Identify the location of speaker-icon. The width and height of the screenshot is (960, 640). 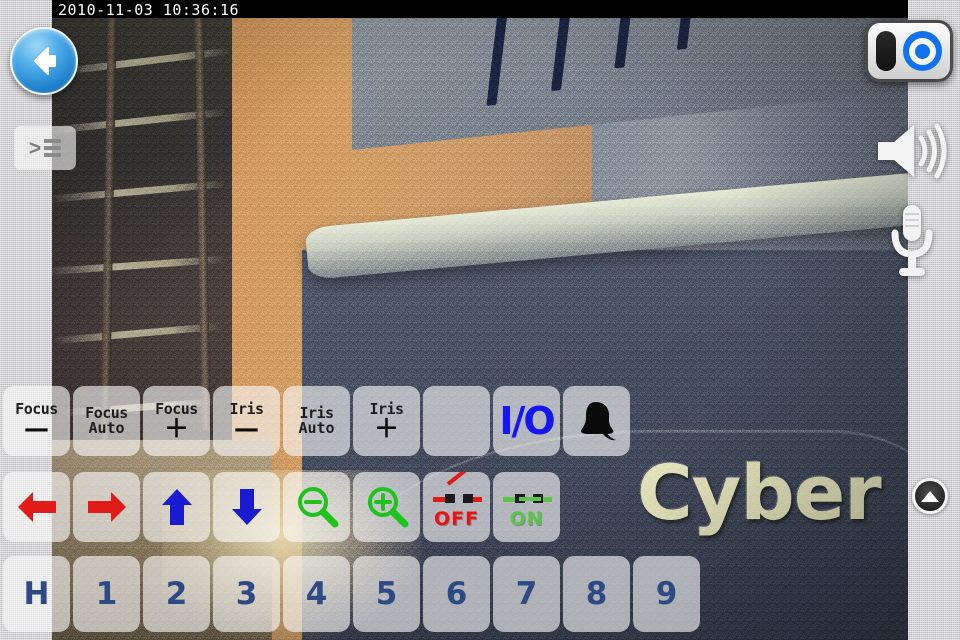
(912, 151).